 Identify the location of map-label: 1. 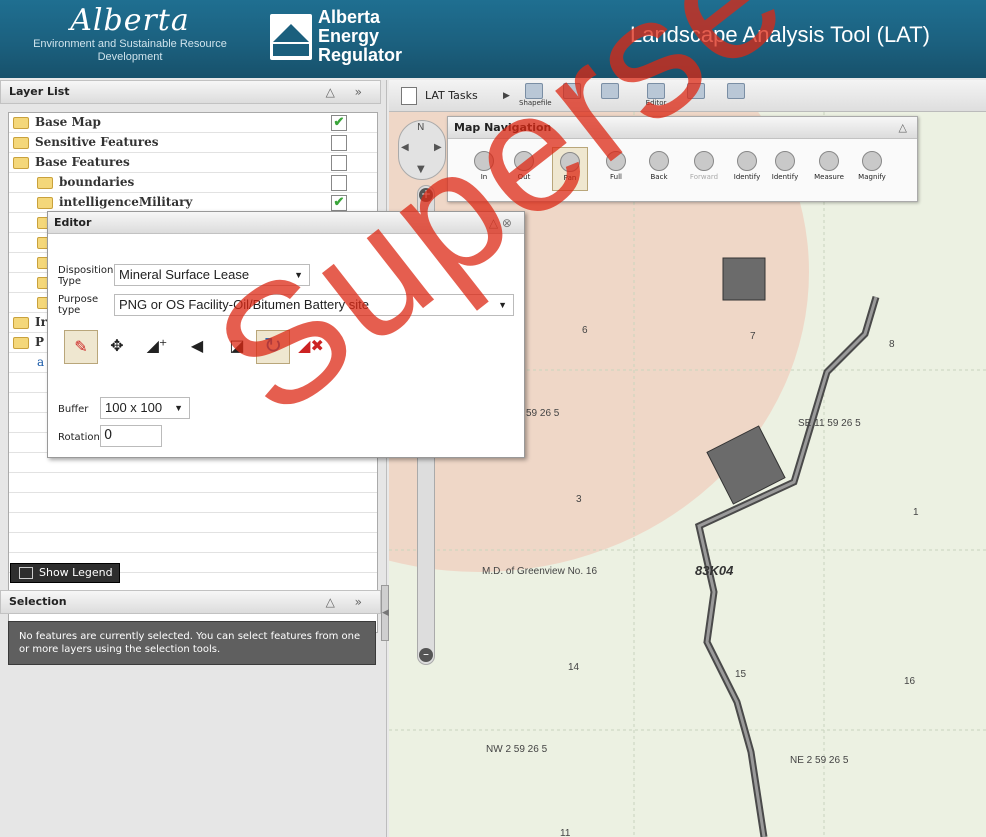
(916, 512).